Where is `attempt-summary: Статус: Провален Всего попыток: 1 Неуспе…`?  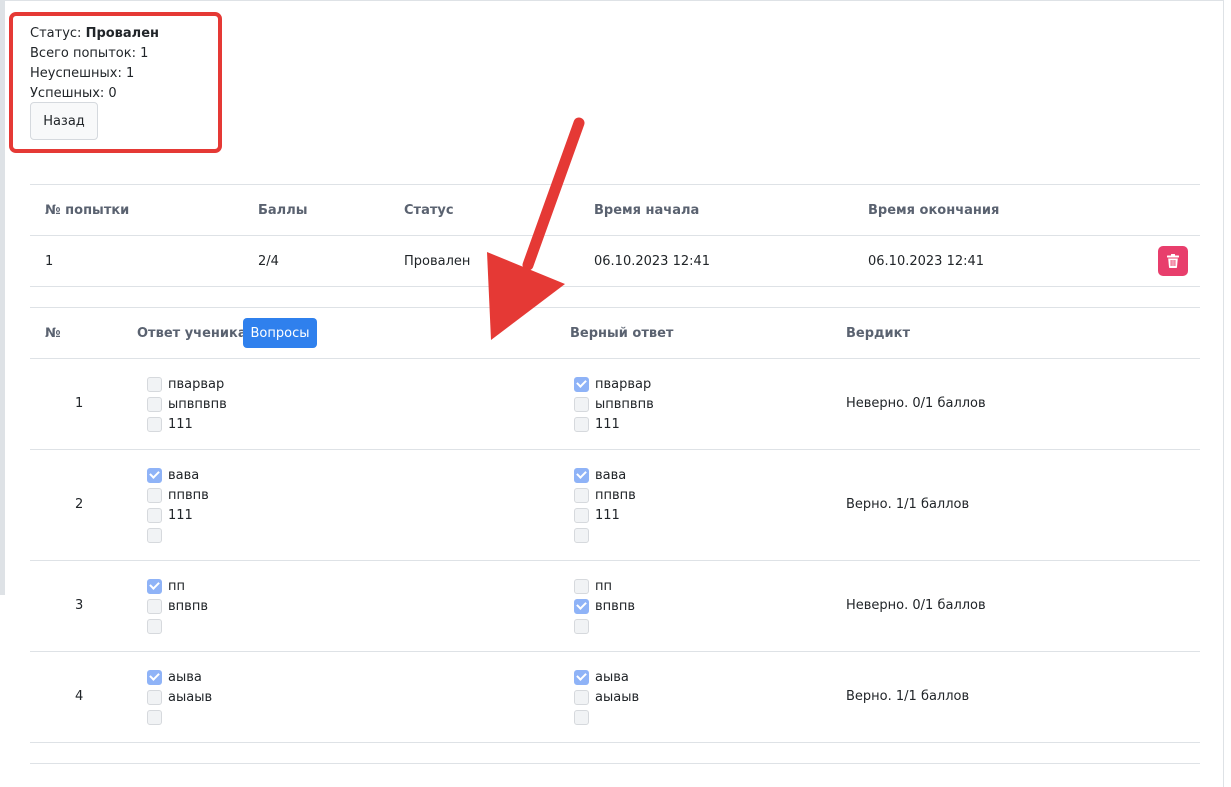
attempt-summary: Статус: Провален Всего попыток: 1 Неуспе… is located at coordinates (94, 64).